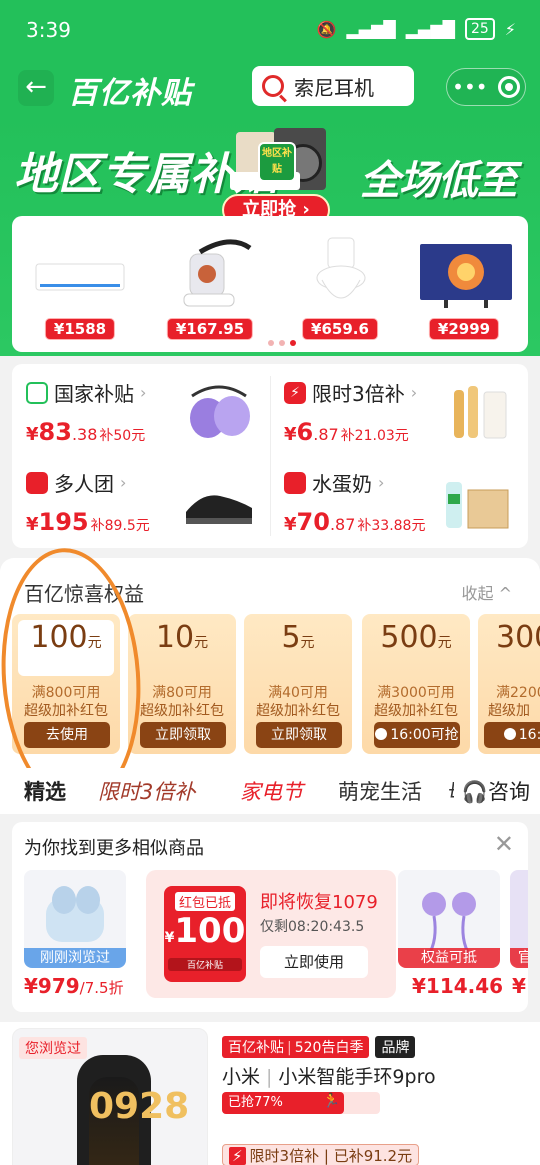  I want to click on channel-group-buy: 多人团 › ¥195 补89.5元, so click(141, 501).